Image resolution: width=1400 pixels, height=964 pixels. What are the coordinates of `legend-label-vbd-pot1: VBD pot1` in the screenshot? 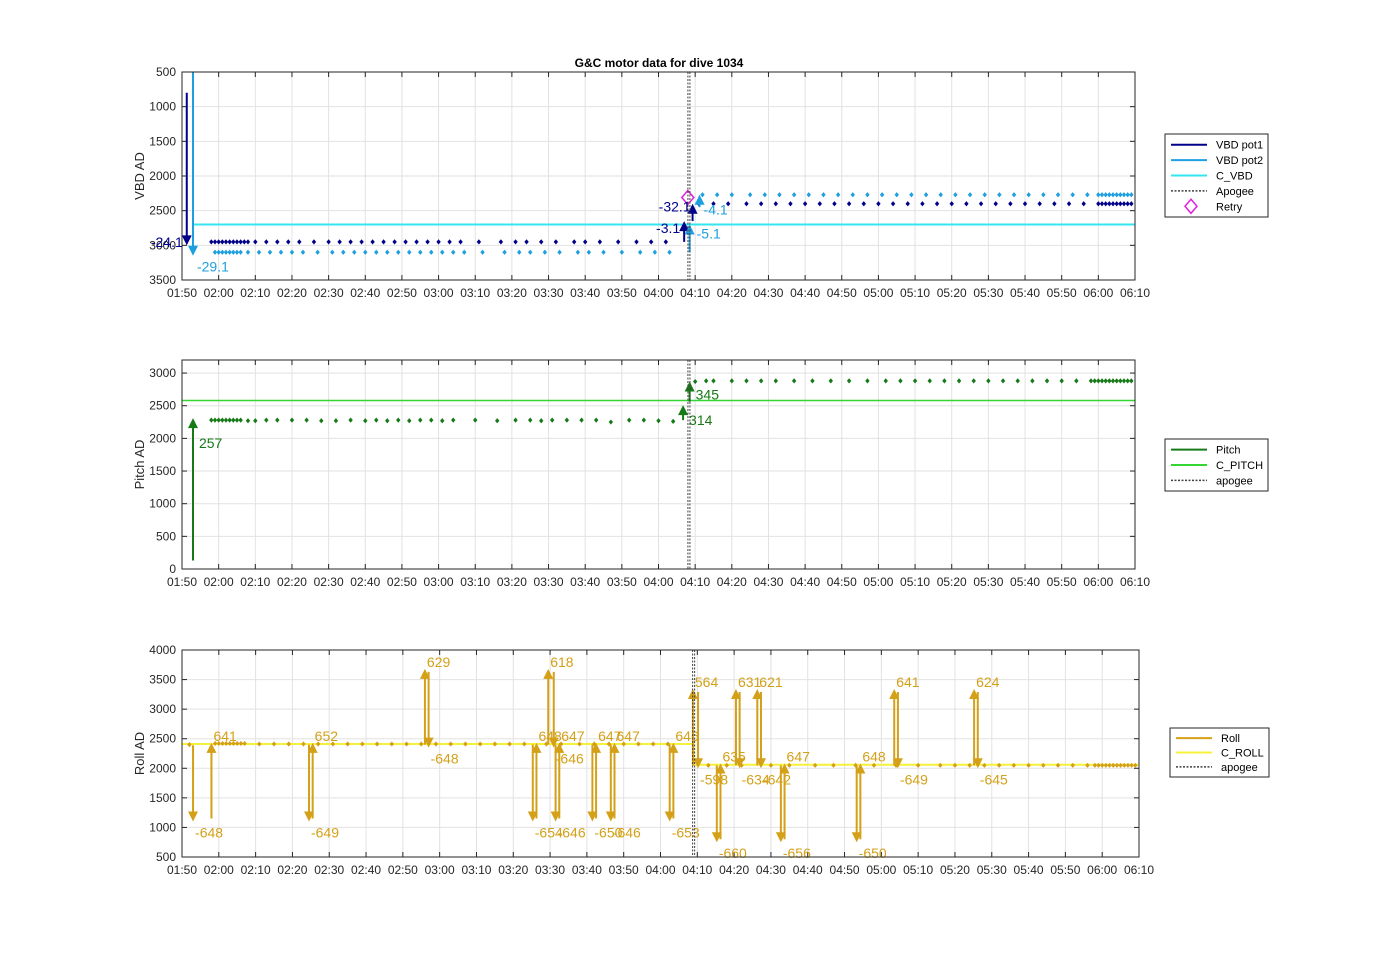 It's located at (1239, 146).